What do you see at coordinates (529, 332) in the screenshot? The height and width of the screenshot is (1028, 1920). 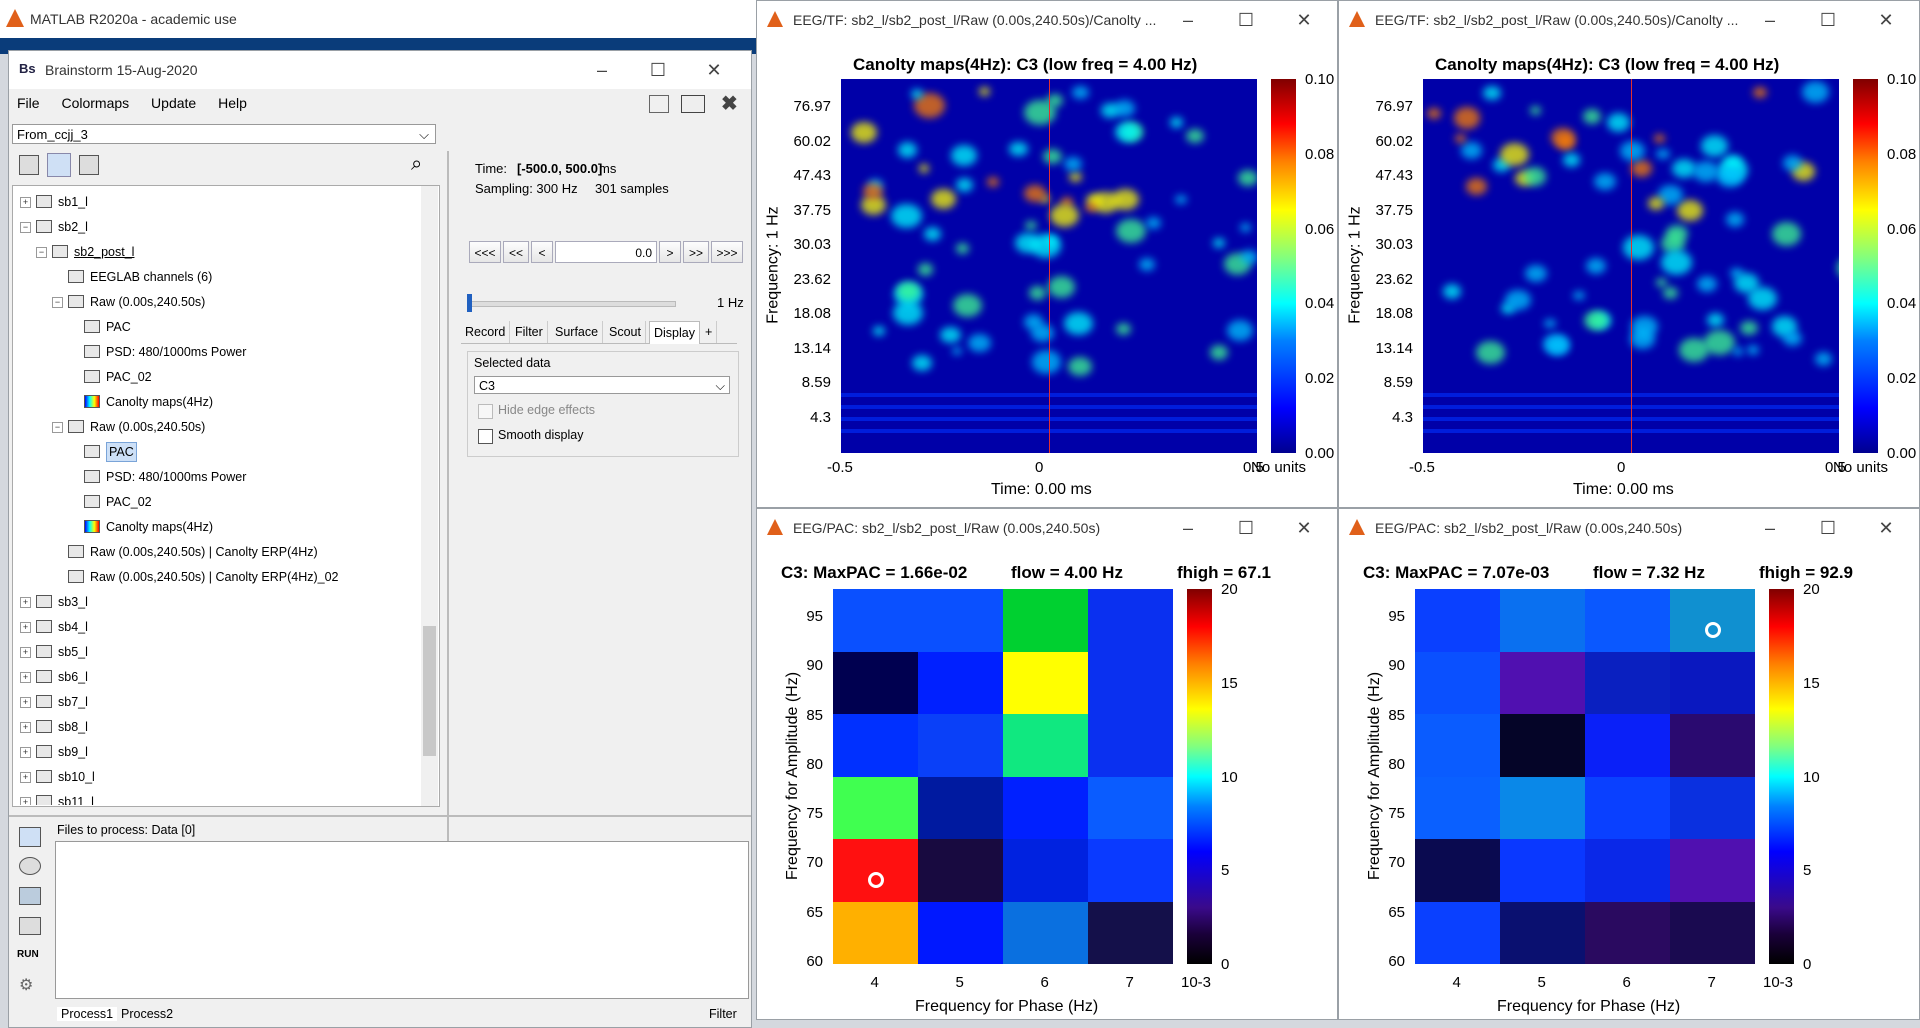 I see `tab-filter: Filter` at bounding box center [529, 332].